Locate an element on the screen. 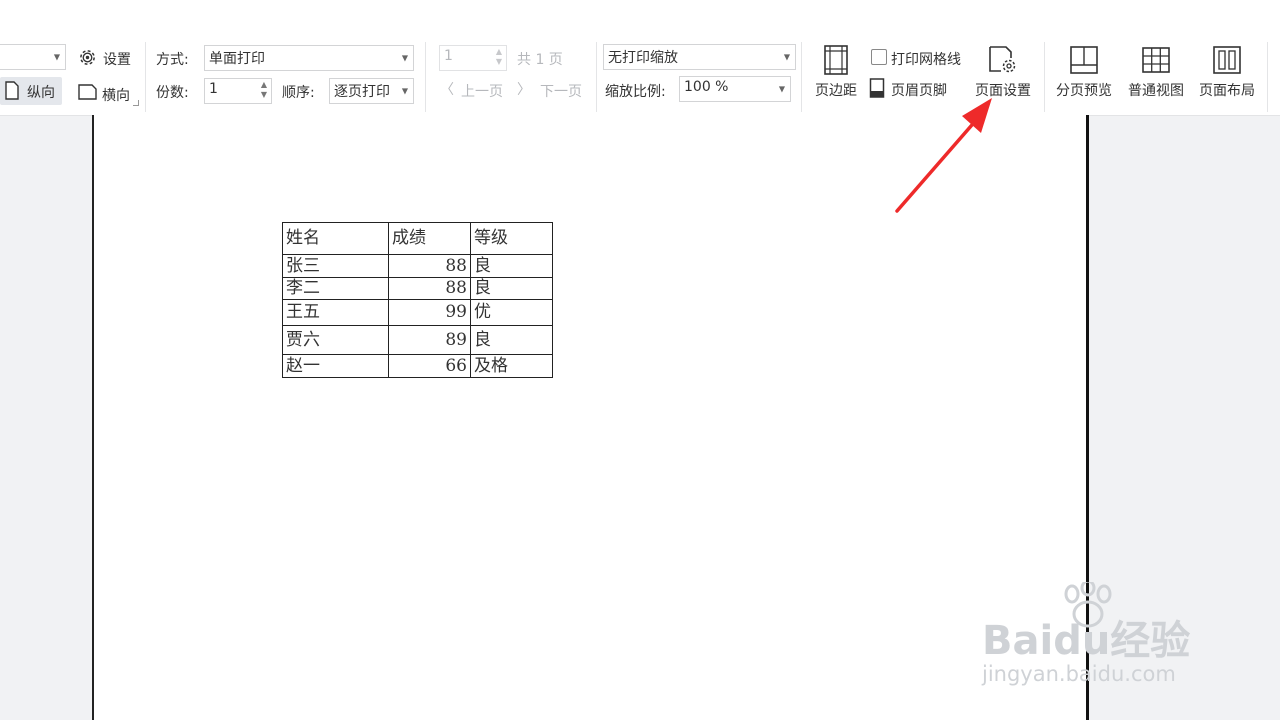  previous-page-label: 上一页 is located at coordinates (482, 92).